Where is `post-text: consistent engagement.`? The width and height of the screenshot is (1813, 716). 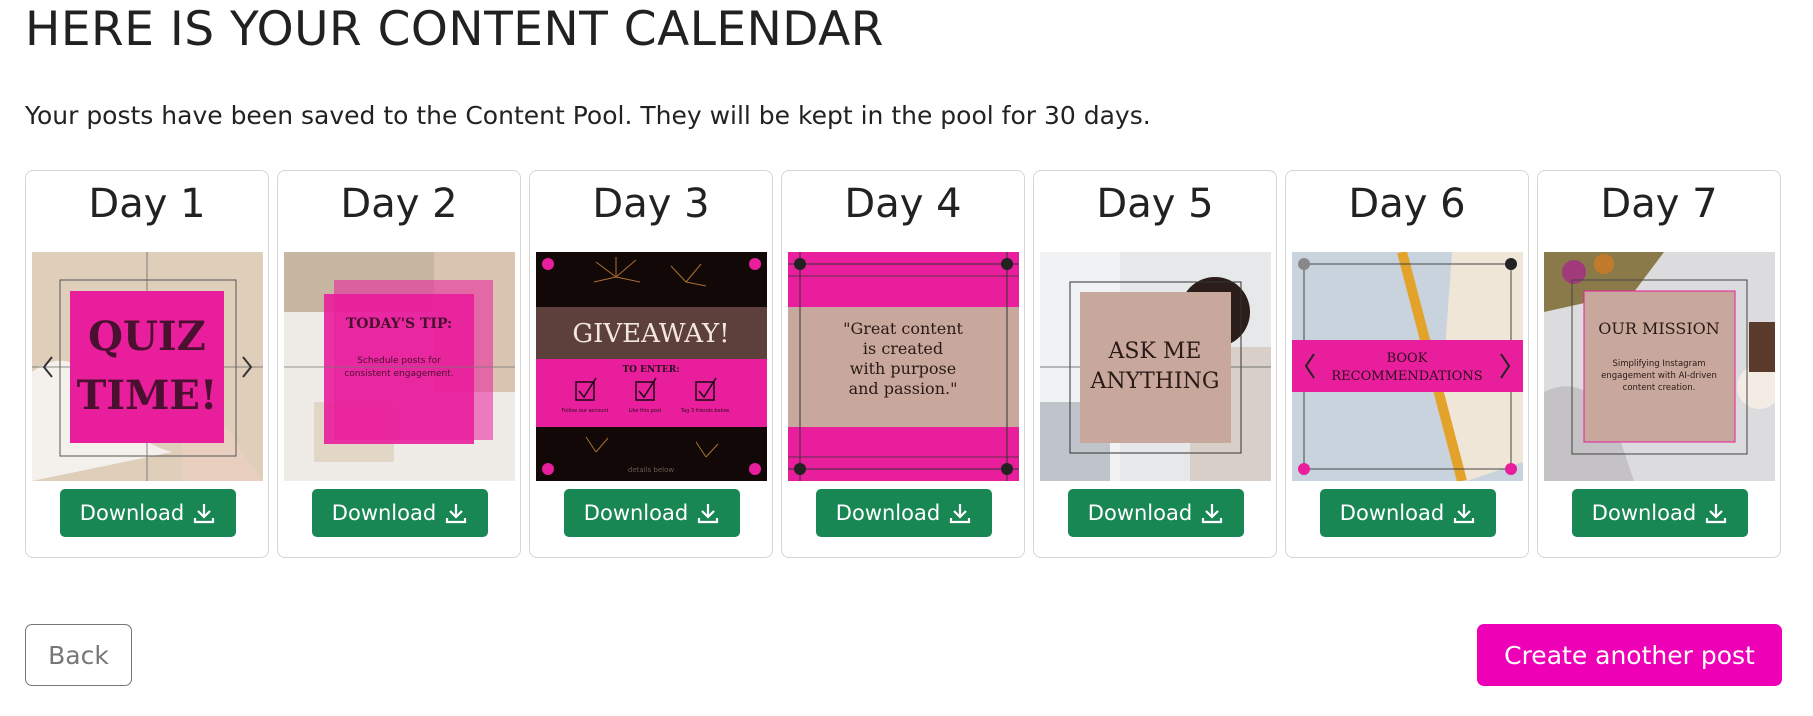
post-text: consistent engagement. is located at coordinates (398, 374).